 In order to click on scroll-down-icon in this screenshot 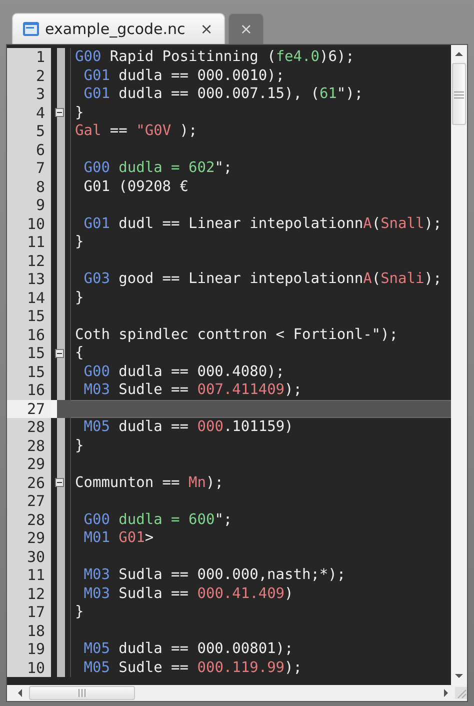, I will do `click(459, 676)`.